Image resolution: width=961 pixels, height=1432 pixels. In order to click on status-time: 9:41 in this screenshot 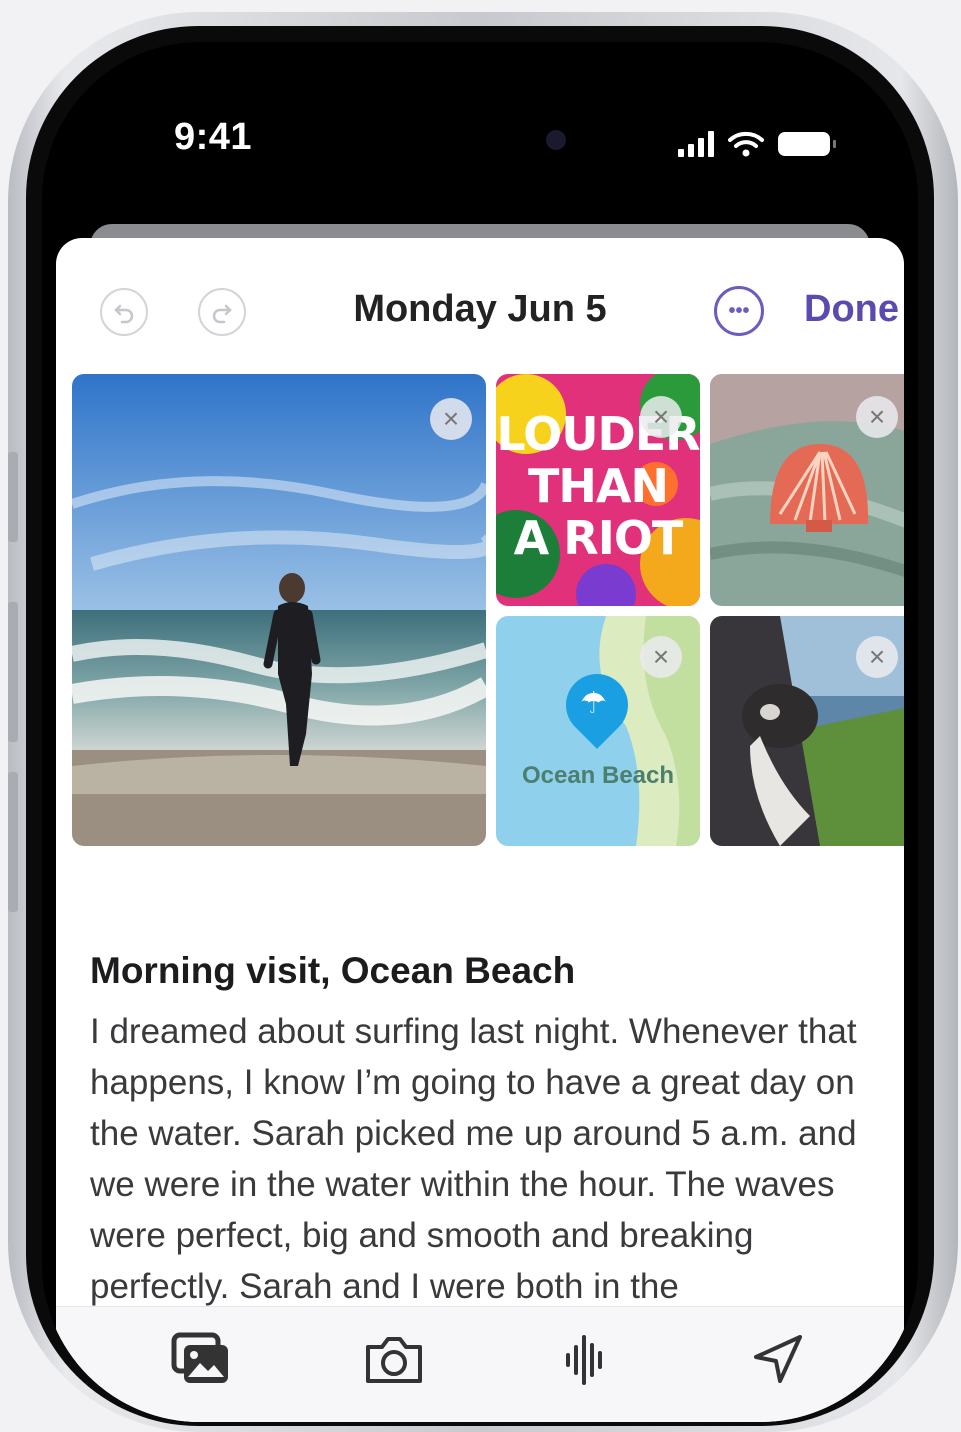, I will do `click(213, 137)`.